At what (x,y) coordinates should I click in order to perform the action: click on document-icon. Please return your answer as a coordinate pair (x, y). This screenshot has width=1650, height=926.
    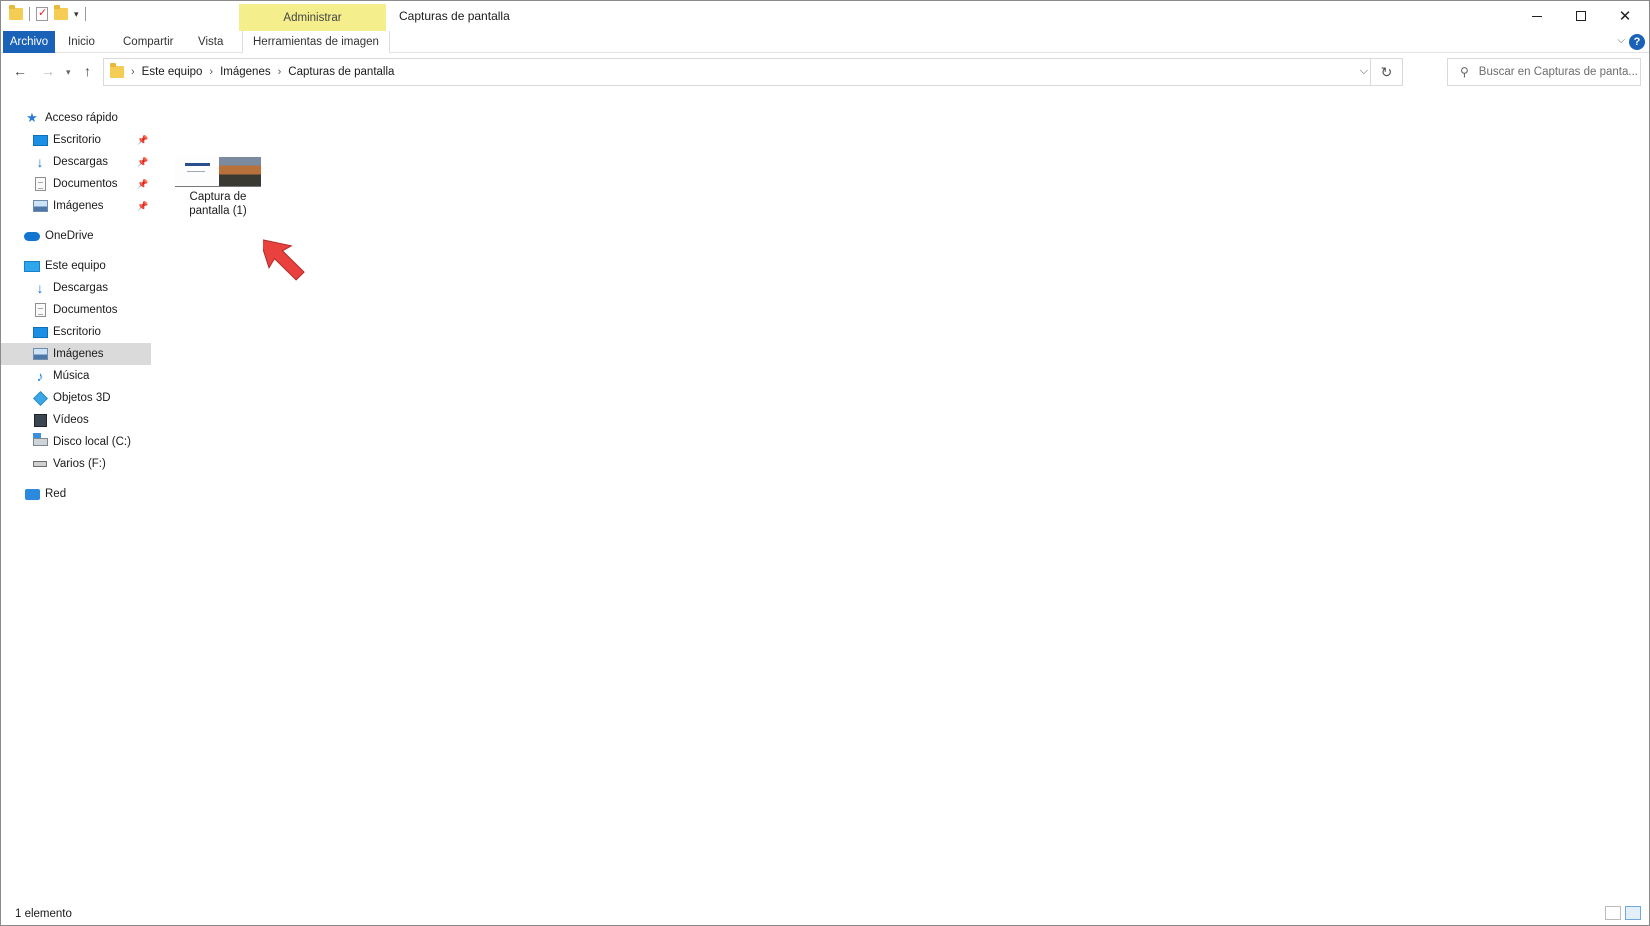
    Looking at the image, I should click on (40, 310).